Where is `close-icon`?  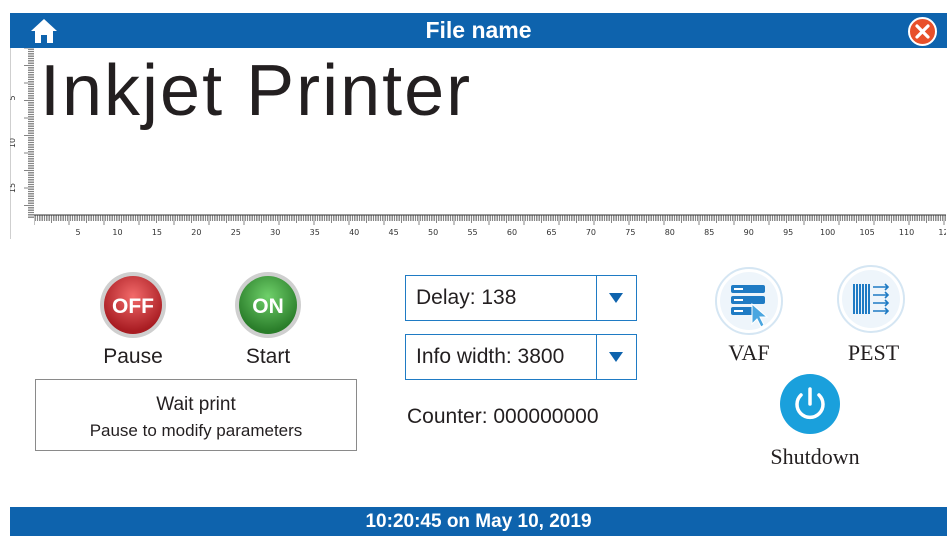
close-icon is located at coordinates (922, 31).